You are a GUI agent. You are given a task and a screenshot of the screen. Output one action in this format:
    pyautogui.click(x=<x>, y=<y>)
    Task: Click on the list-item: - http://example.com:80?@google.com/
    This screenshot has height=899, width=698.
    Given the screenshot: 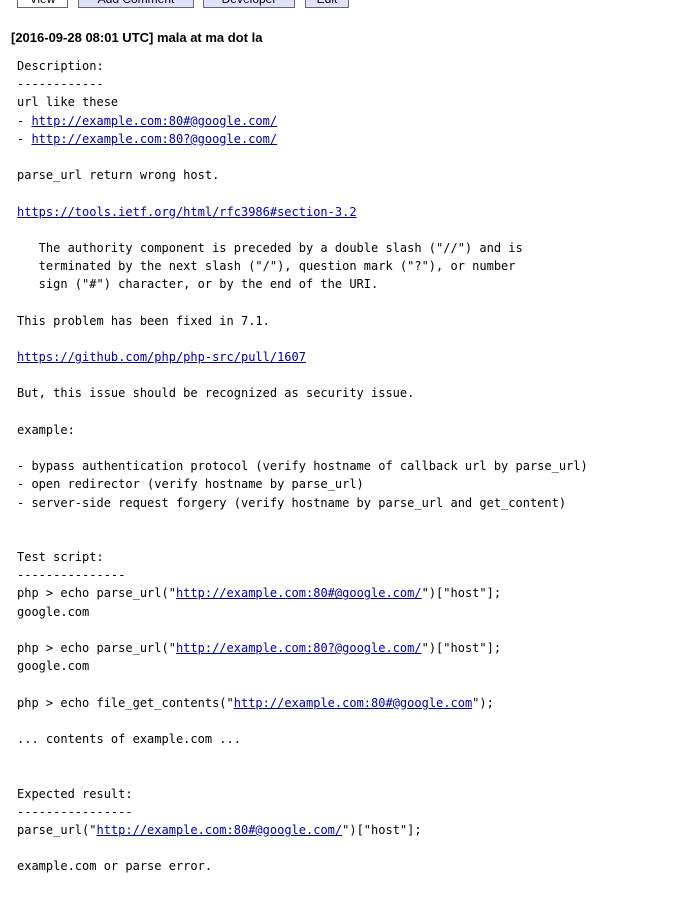 What is the action you would take?
    pyautogui.click(x=302, y=139)
    